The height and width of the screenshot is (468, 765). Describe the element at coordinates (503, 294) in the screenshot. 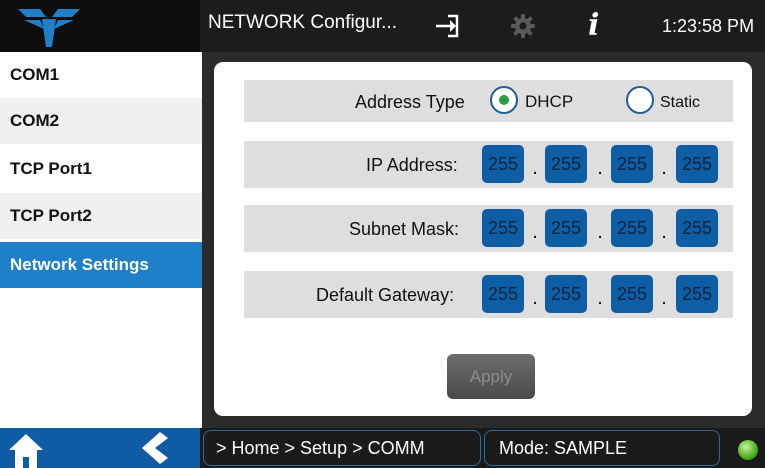

I see `gateway-octet-1: 255` at that location.